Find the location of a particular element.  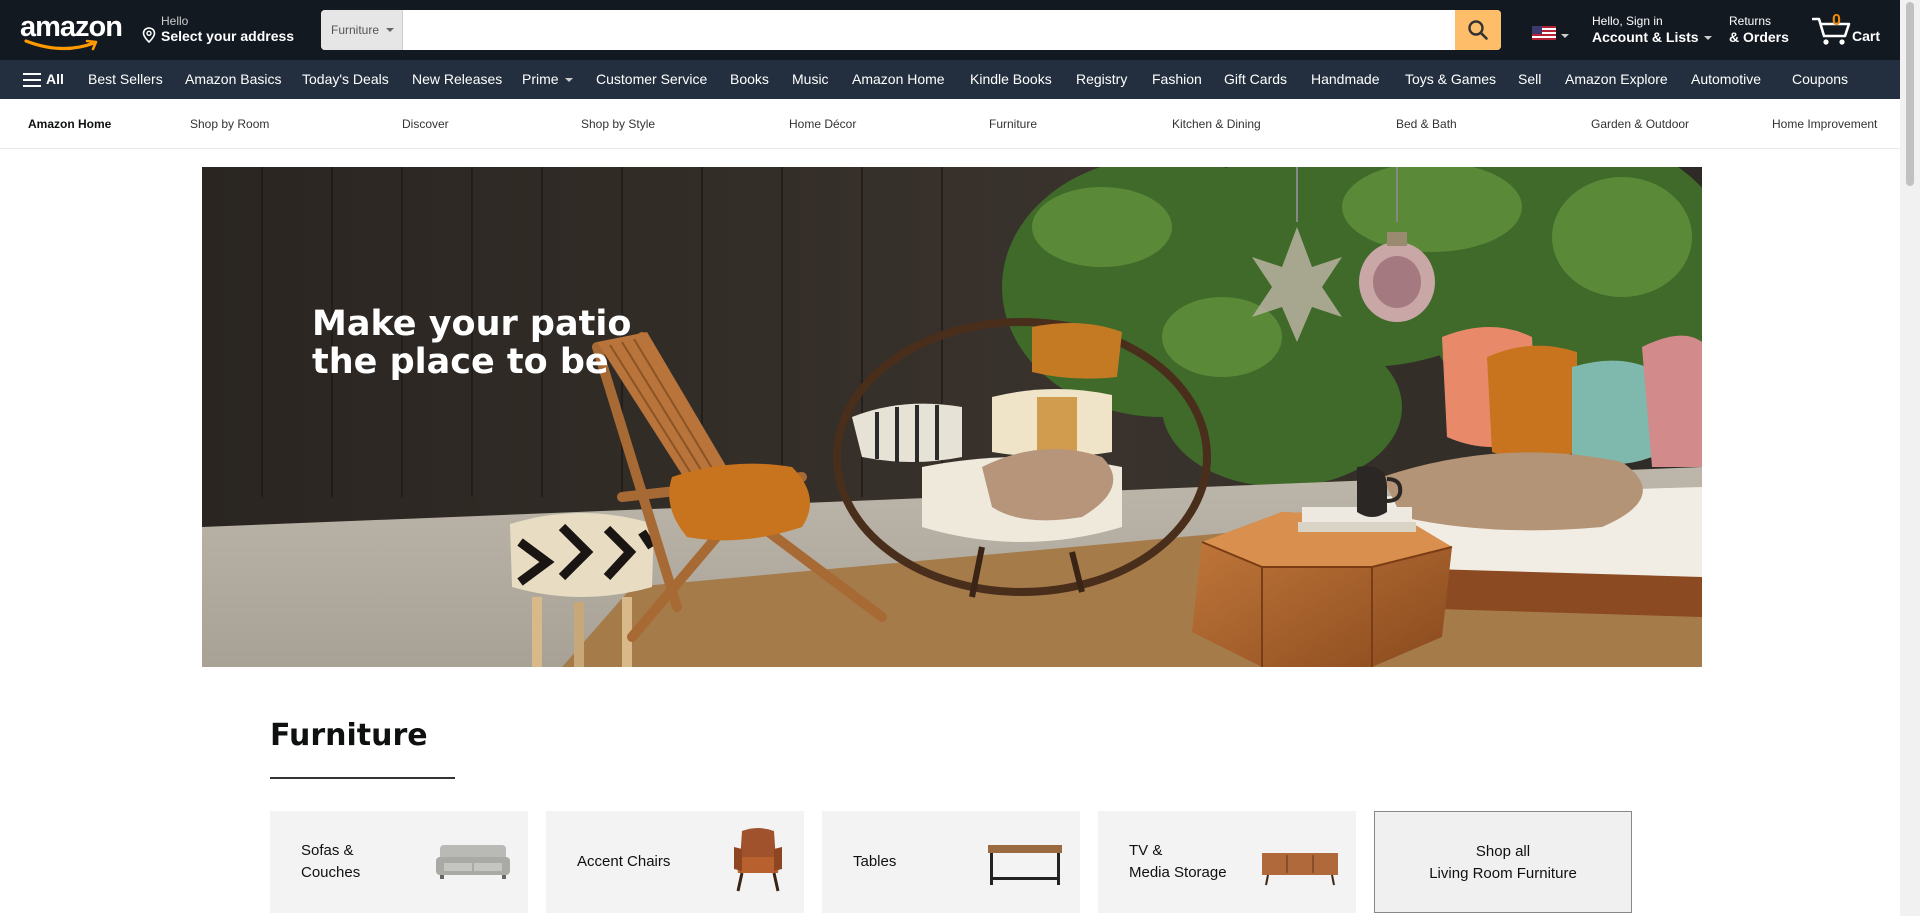

nav-item-amazon-basics: Amazon Basics is located at coordinates (233, 79).